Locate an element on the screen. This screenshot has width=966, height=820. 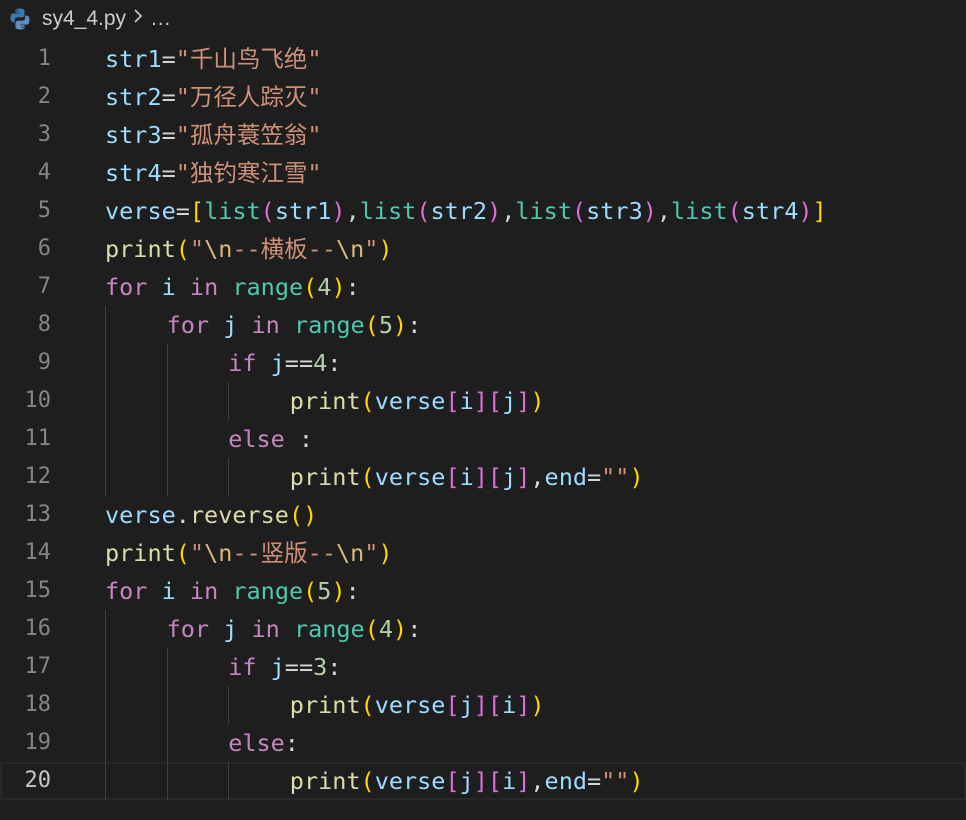
line-number: 13 is located at coordinates (38, 514).